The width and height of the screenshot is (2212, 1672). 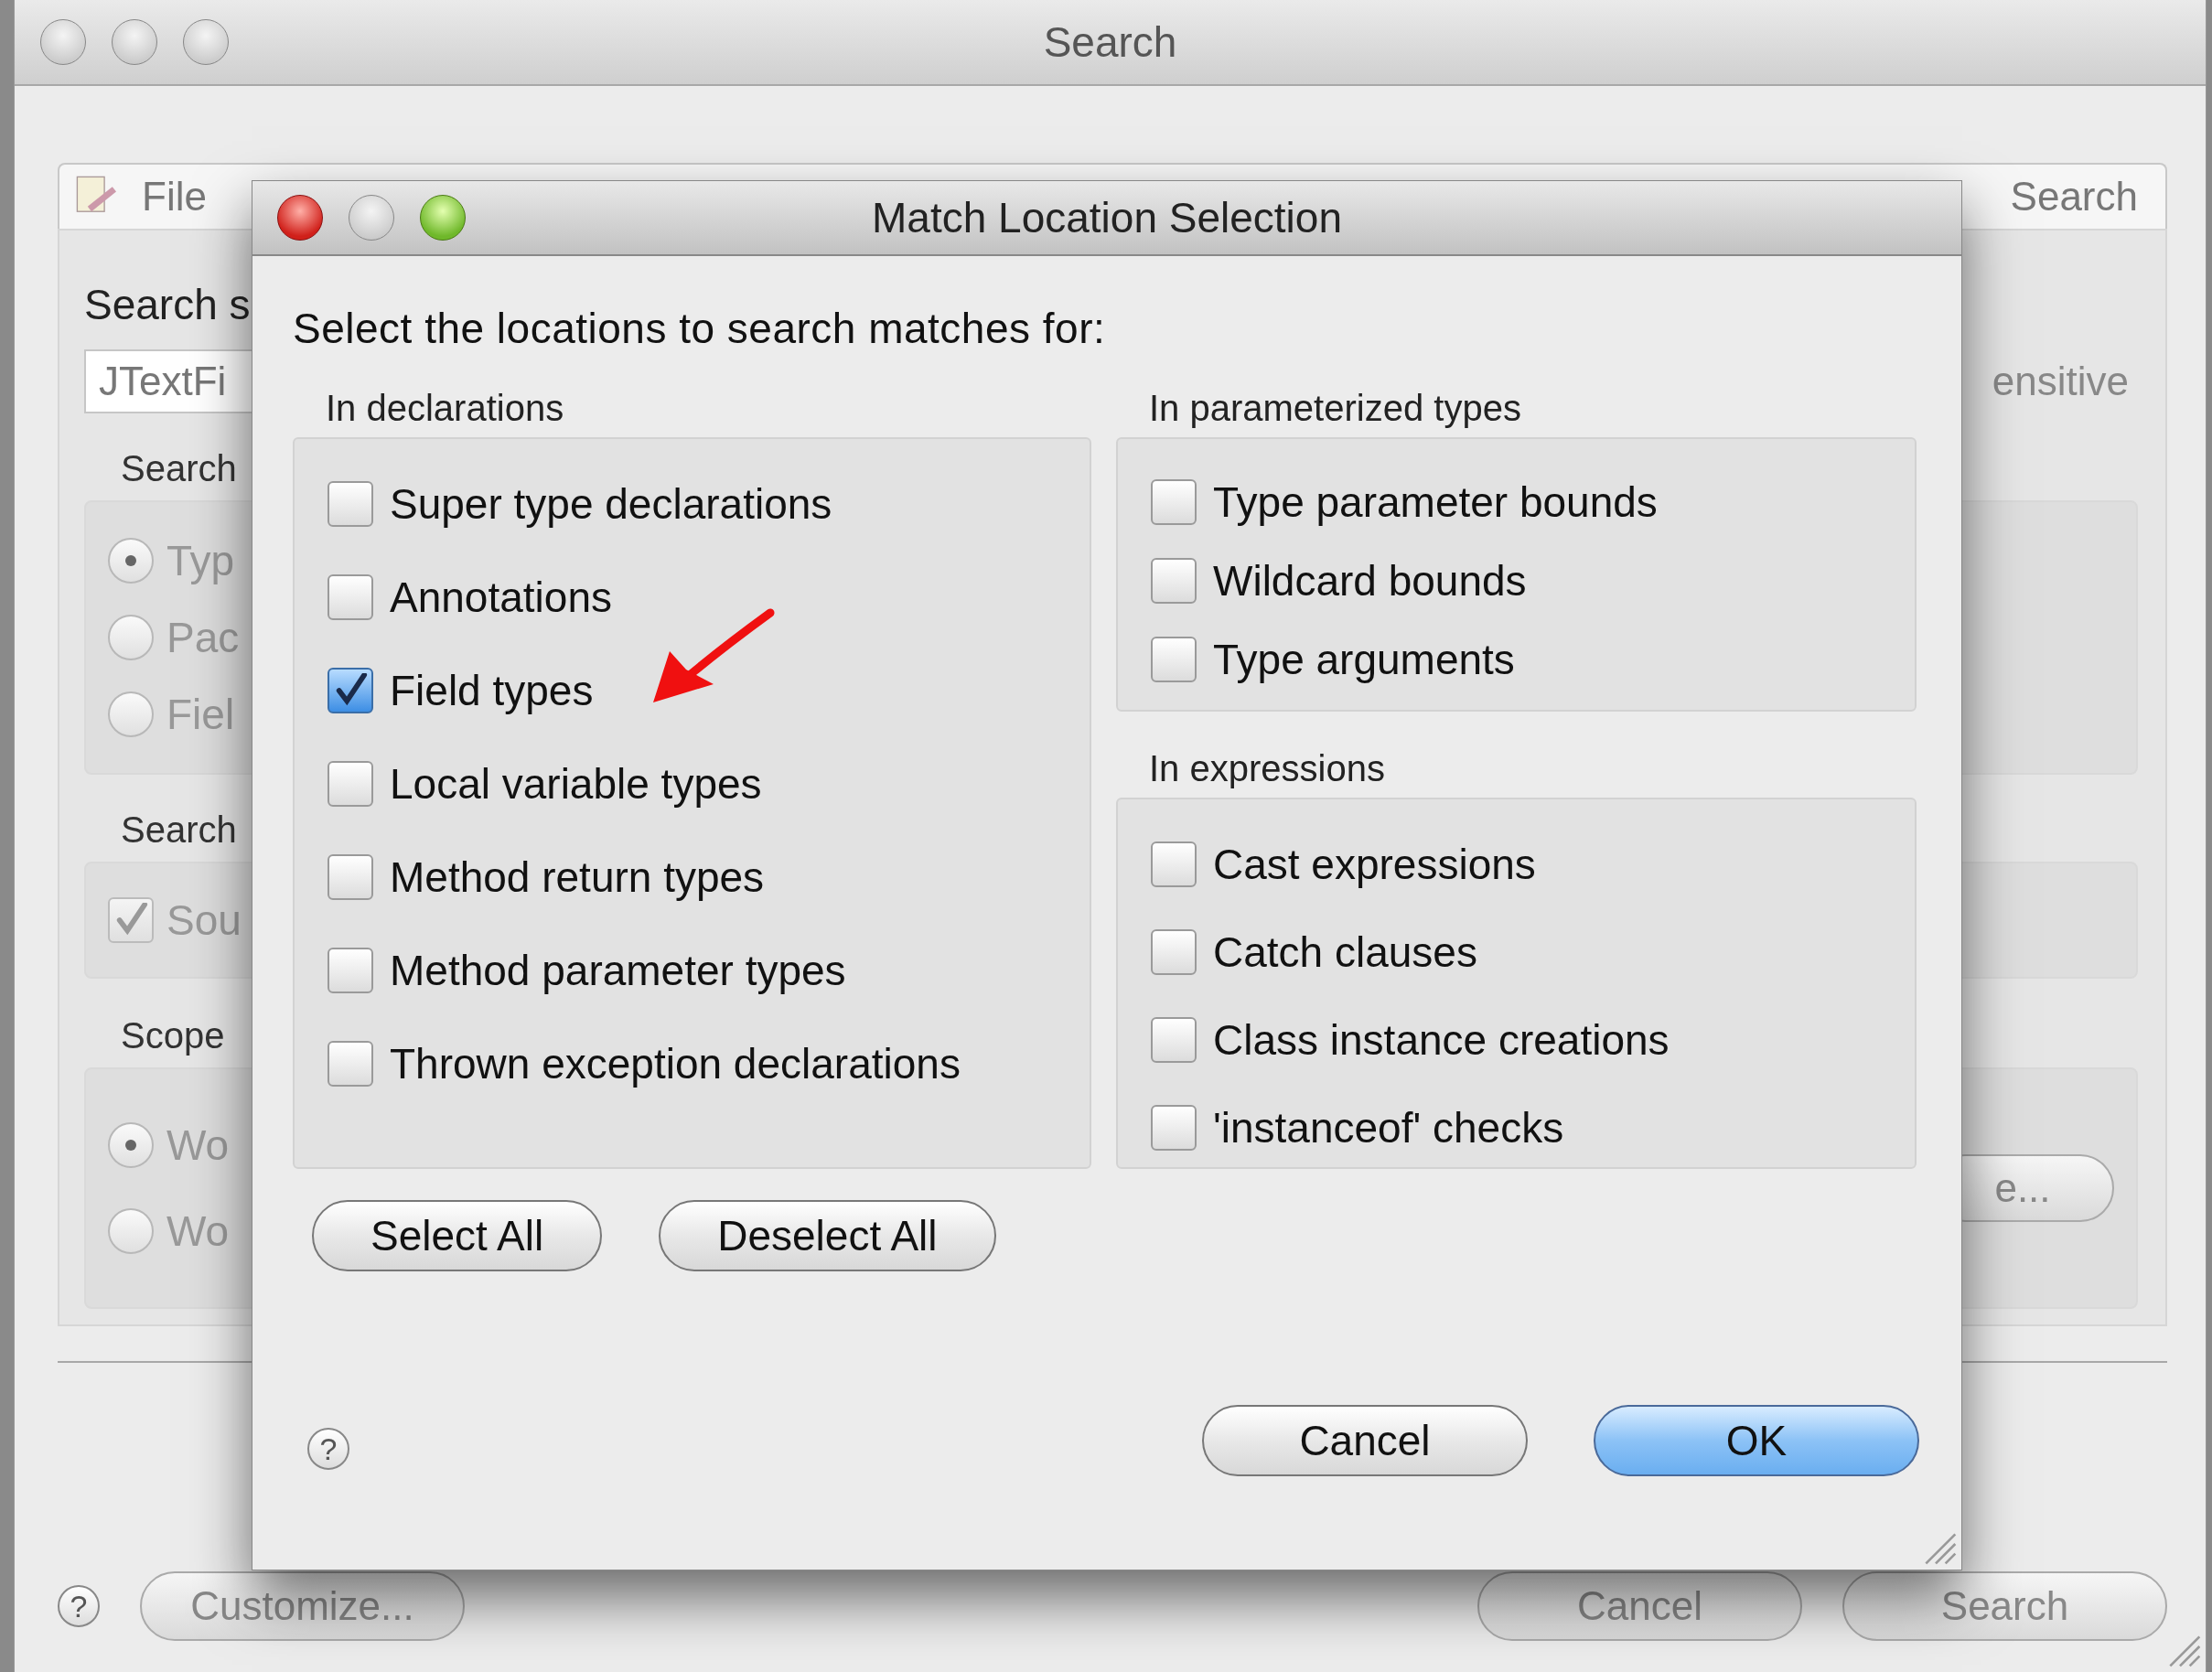 I want to click on checkbox-label: Catch clauses, so click(x=1345, y=952).